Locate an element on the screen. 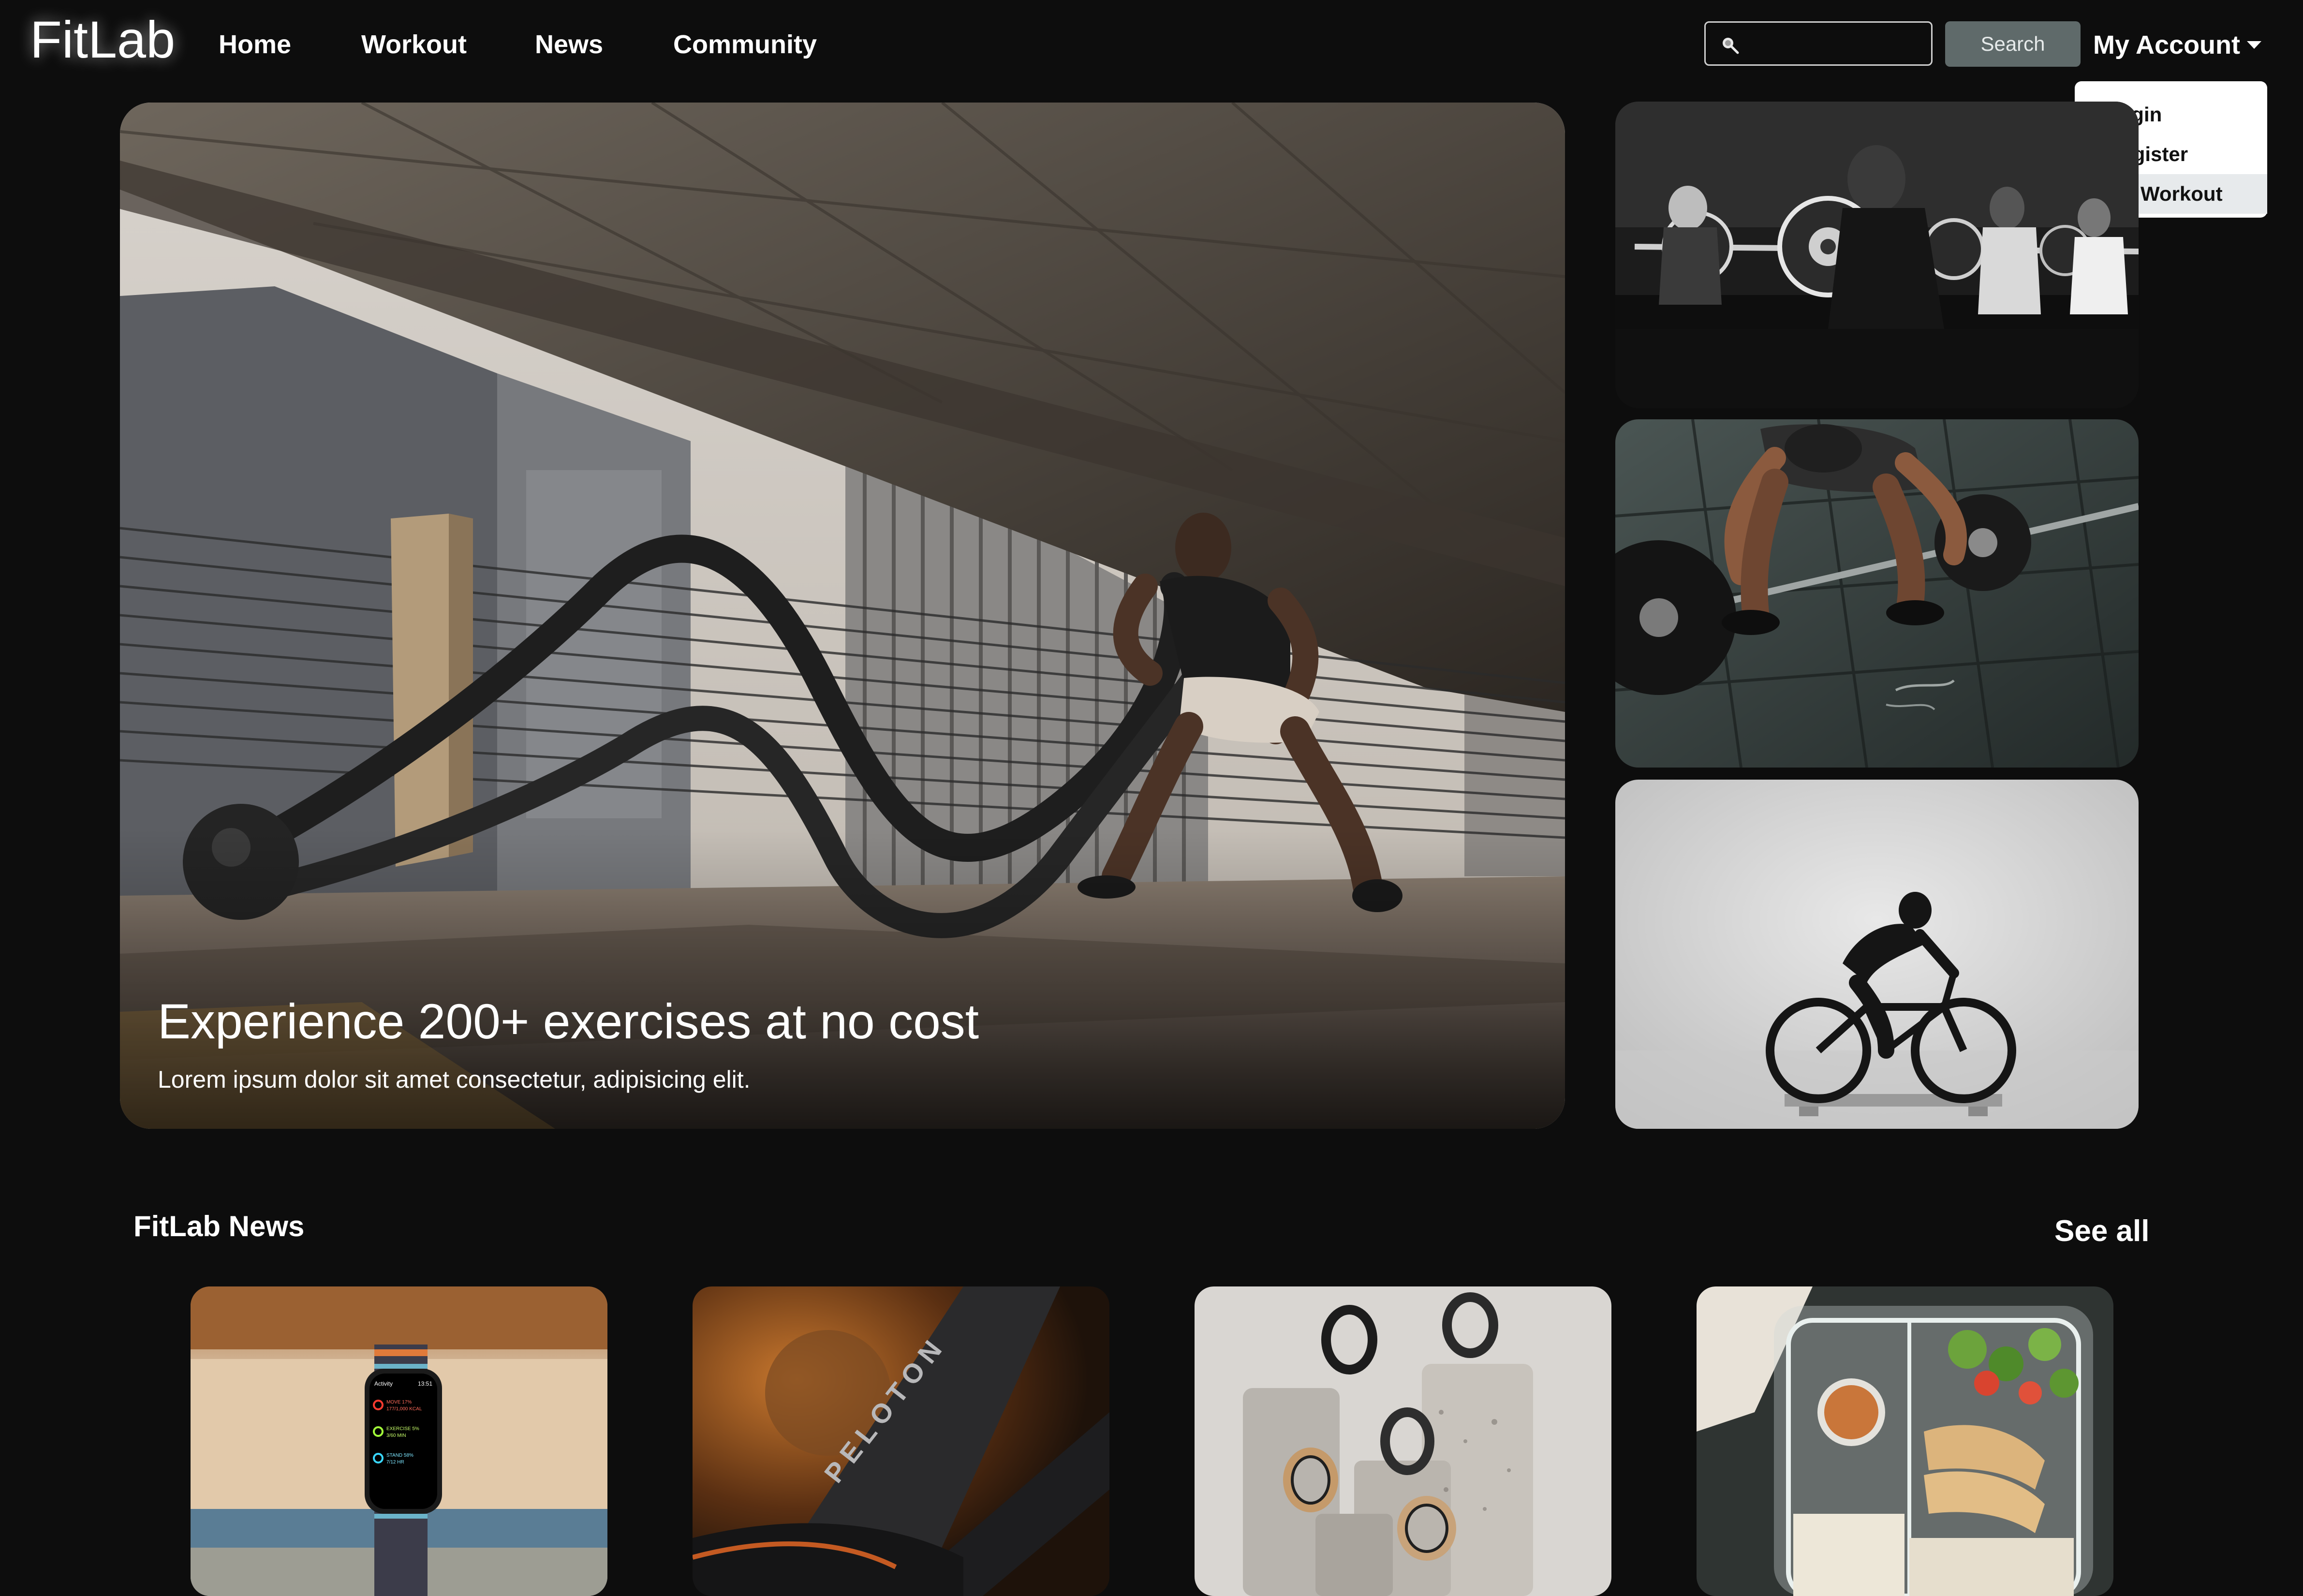  news-card-meal-prep is located at coordinates (1905, 1441).